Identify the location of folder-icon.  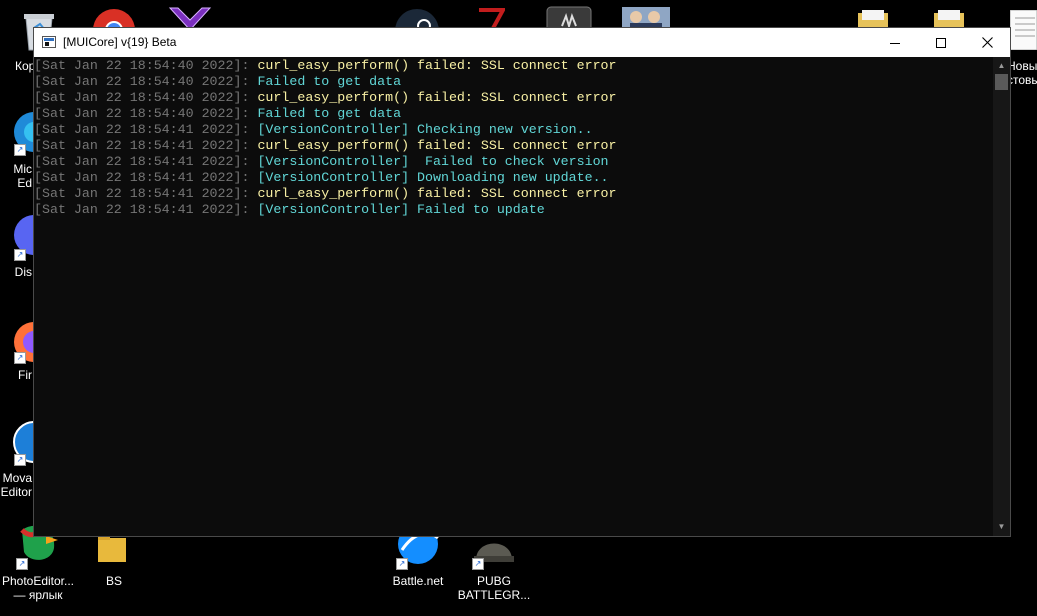
(112, 548).